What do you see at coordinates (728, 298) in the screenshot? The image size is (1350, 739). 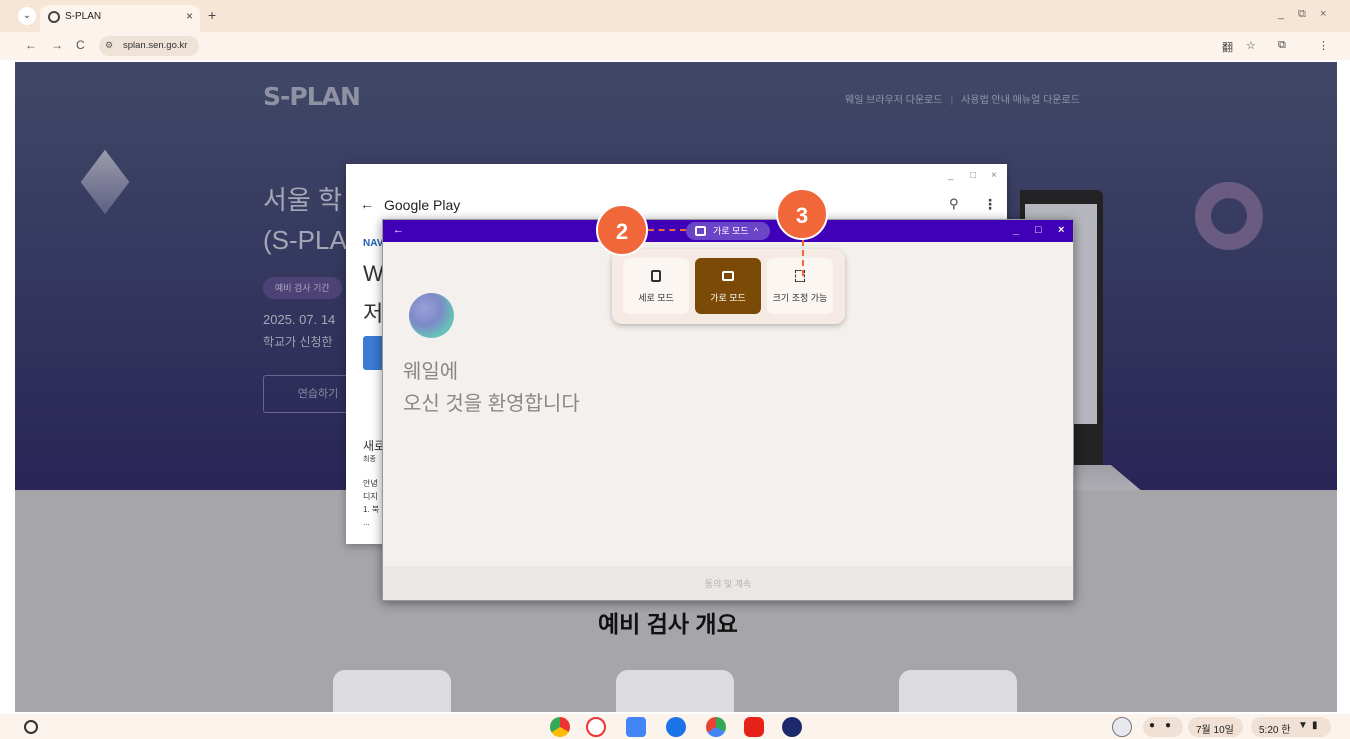 I see `landscape-mode-label: 가로 모드` at bounding box center [728, 298].